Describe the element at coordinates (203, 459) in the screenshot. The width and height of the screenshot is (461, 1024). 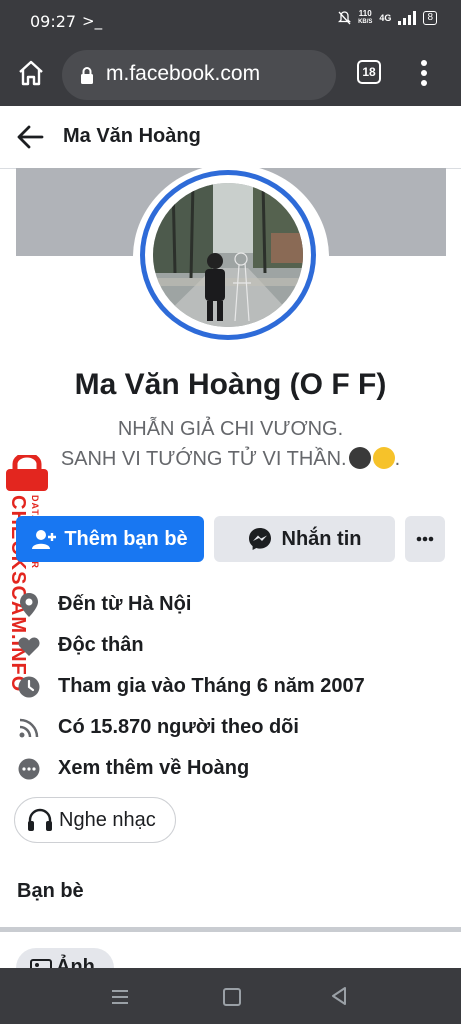
I see `bio-line-2-text: SANH VI TƯỚNG TỬ VI THẦN.` at that location.